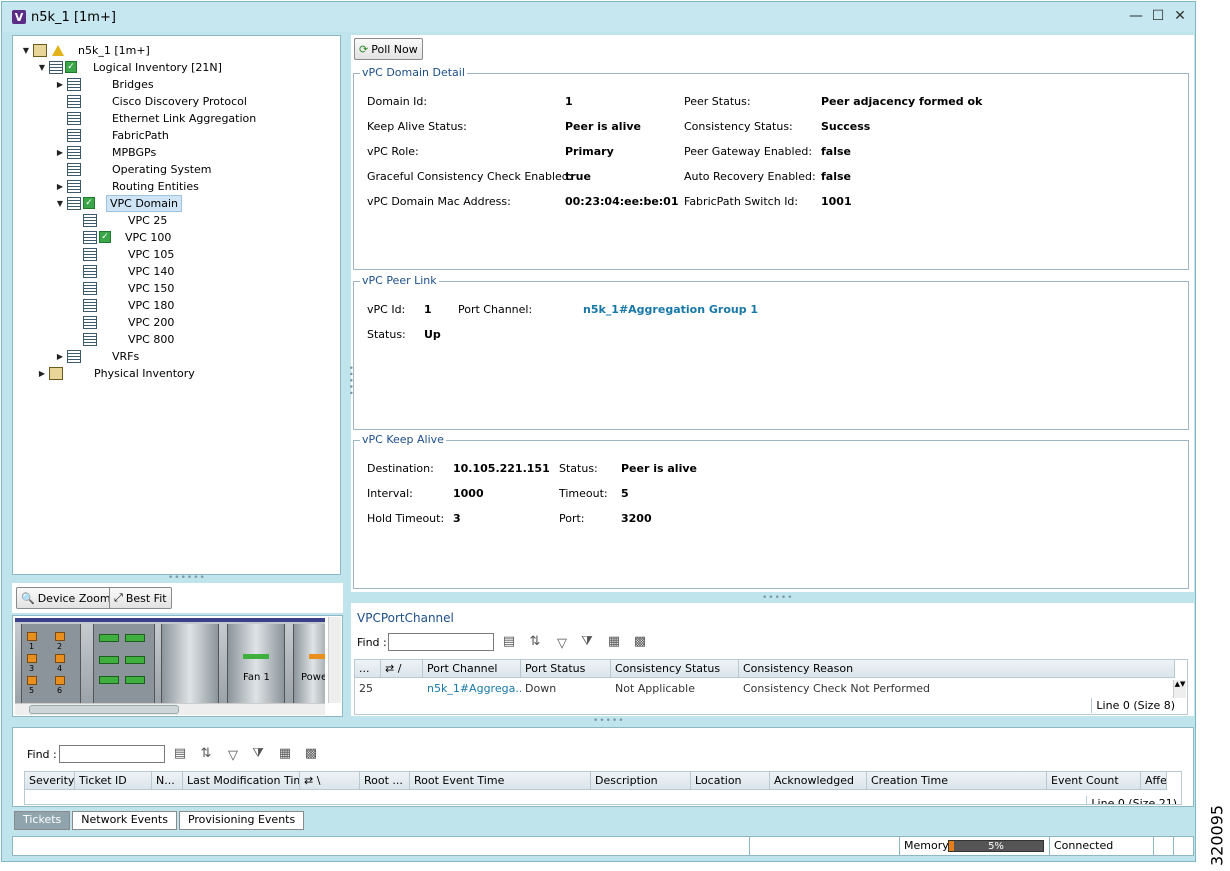 The width and height of the screenshot is (1230, 871). What do you see at coordinates (42, 820) in the screenshot?
I see `tab-tickets: Tickets` at bounding box center [42, 820].